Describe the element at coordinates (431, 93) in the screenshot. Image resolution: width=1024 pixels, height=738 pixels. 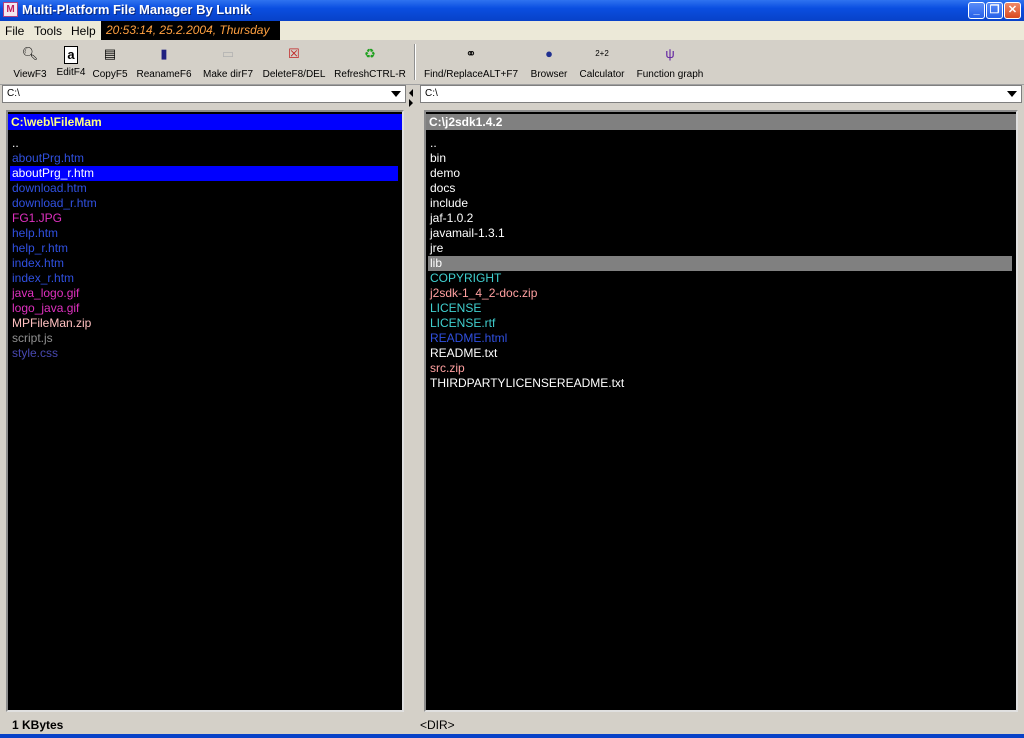
I see `right-drive-value: C:\` at that location.